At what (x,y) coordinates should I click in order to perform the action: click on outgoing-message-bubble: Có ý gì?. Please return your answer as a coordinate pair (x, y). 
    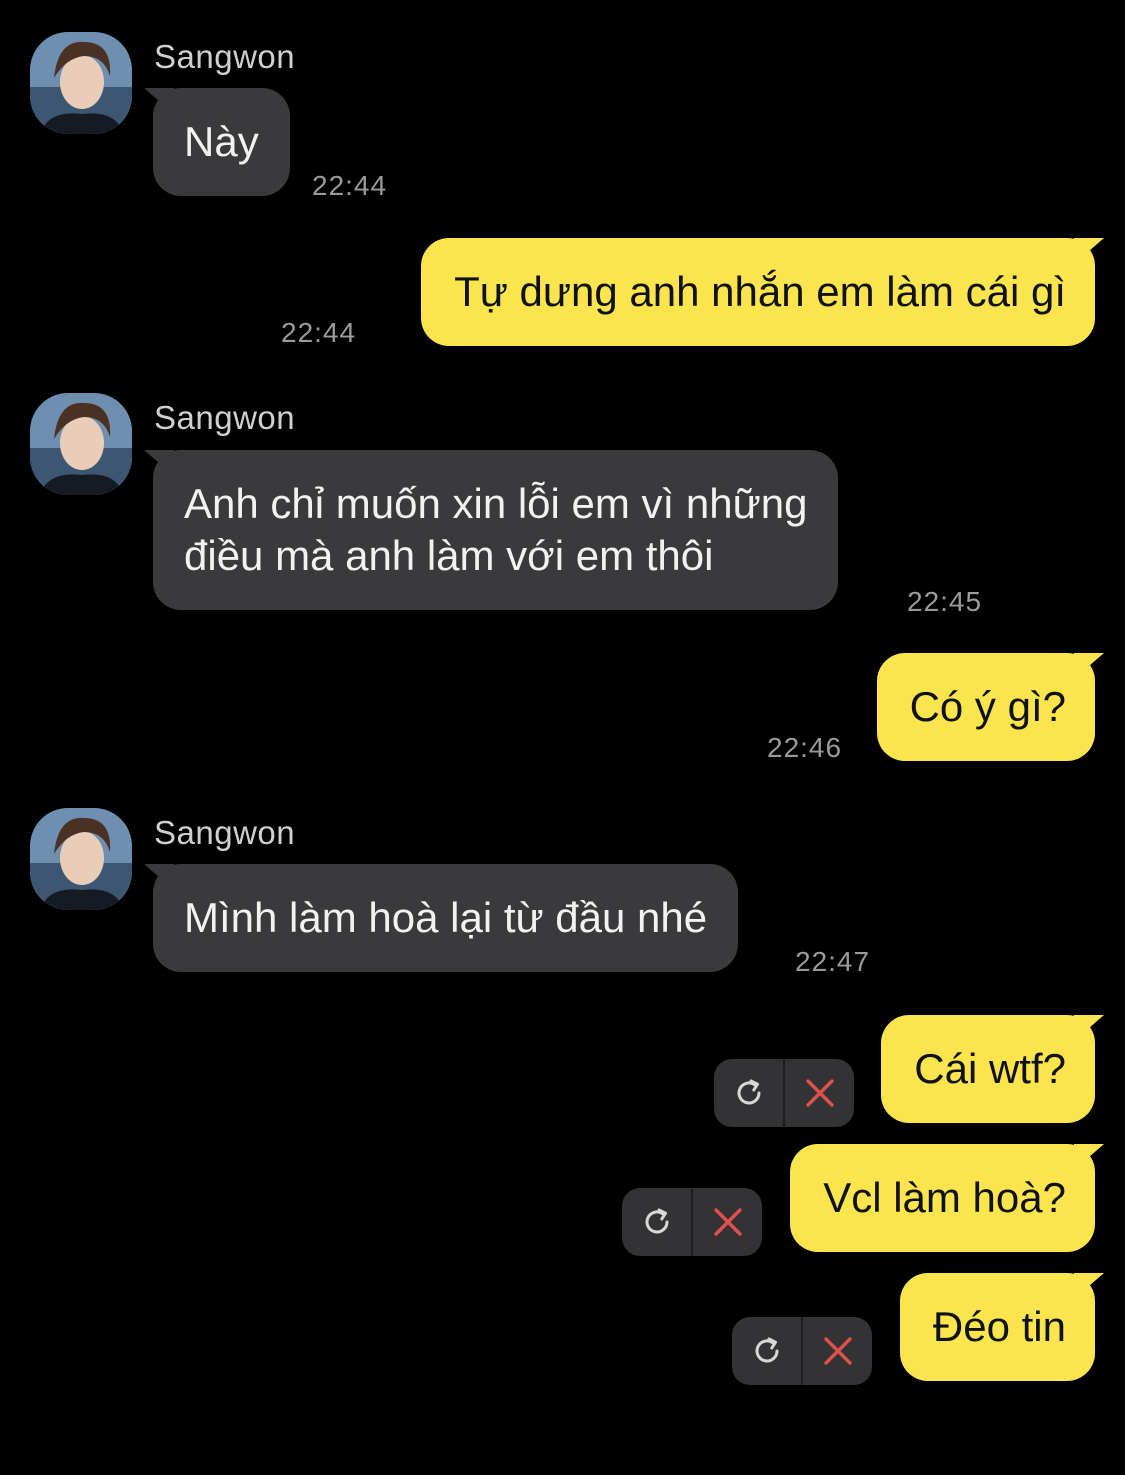
    Looking at the image, I should click on (985, 707).